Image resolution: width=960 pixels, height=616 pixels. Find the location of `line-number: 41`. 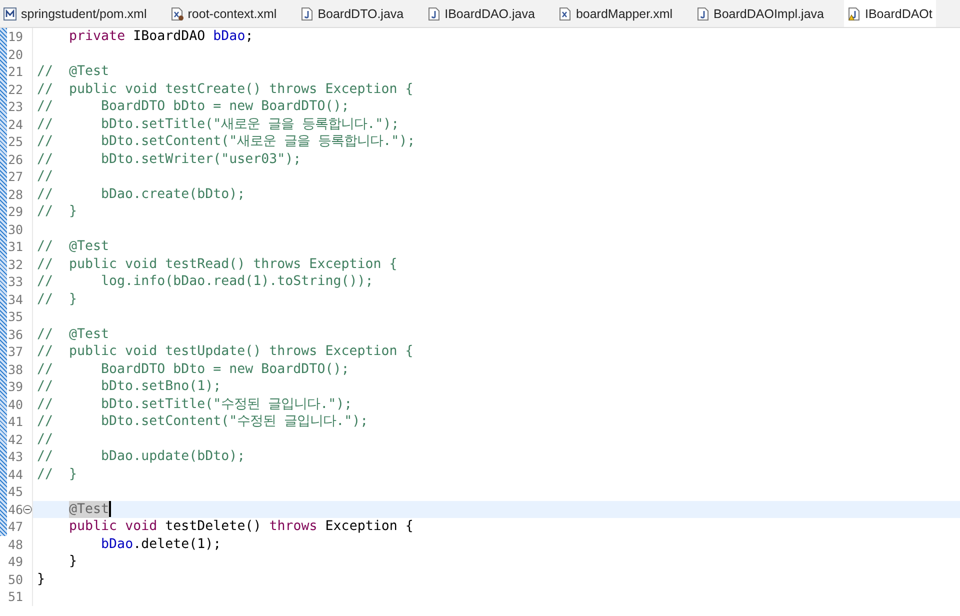

line-number: 41 is located at coordinates (16, 421).